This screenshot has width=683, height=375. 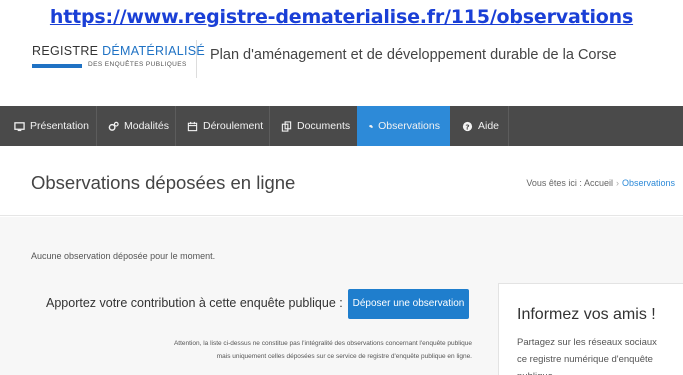 I want to click on nav-label: Présentation, so click(x=59, y=126).